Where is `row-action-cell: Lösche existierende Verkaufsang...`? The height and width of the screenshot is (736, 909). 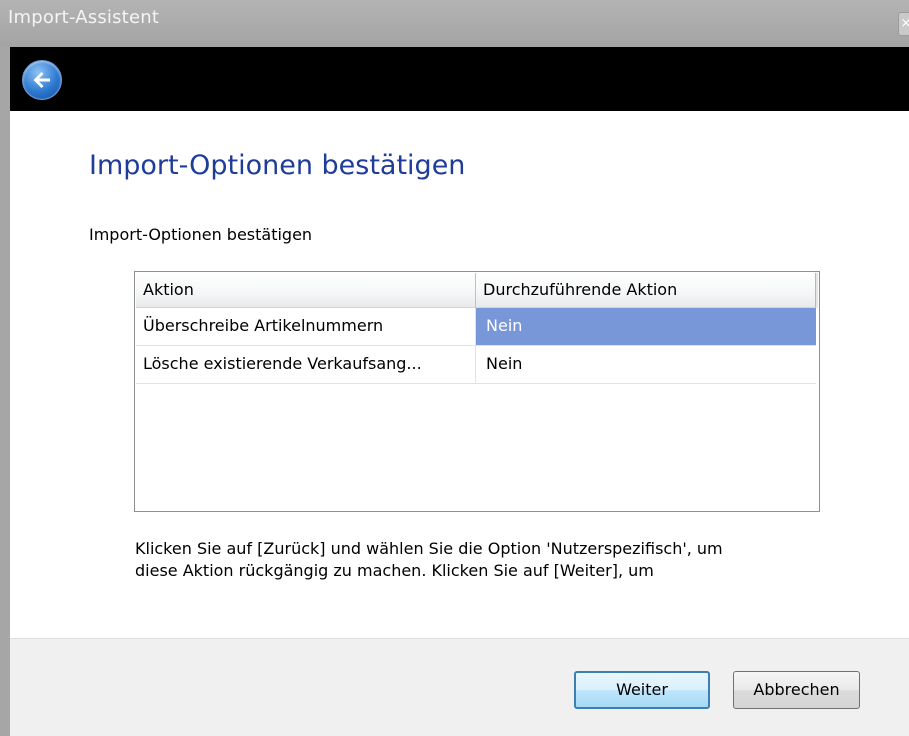 row-action-cell: Lösche existierende Verkaufsang... is located at coordinates (306, 365).